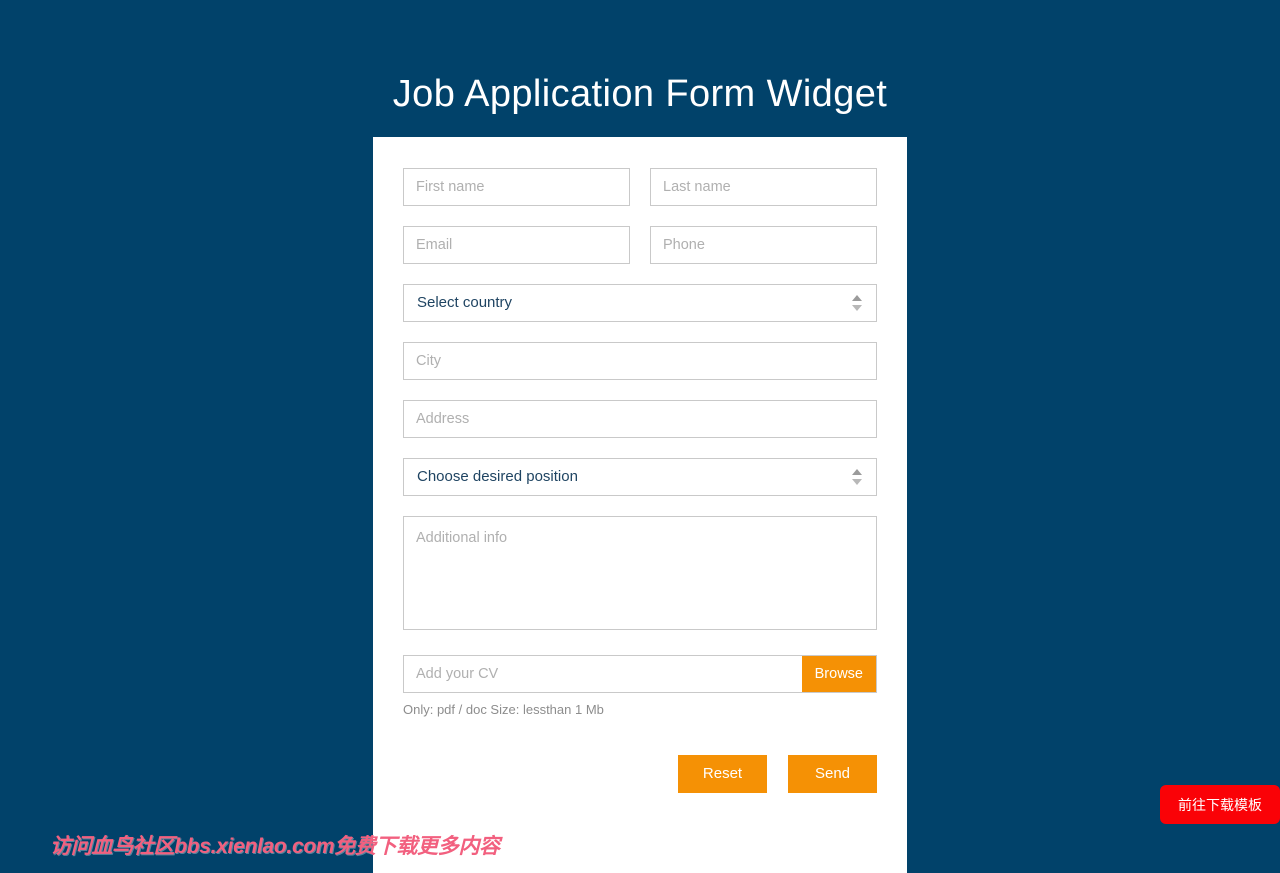 This screenshot has width=1280, height=873. I want to click on position-select-value: Choose desired position, so click(497, 476).